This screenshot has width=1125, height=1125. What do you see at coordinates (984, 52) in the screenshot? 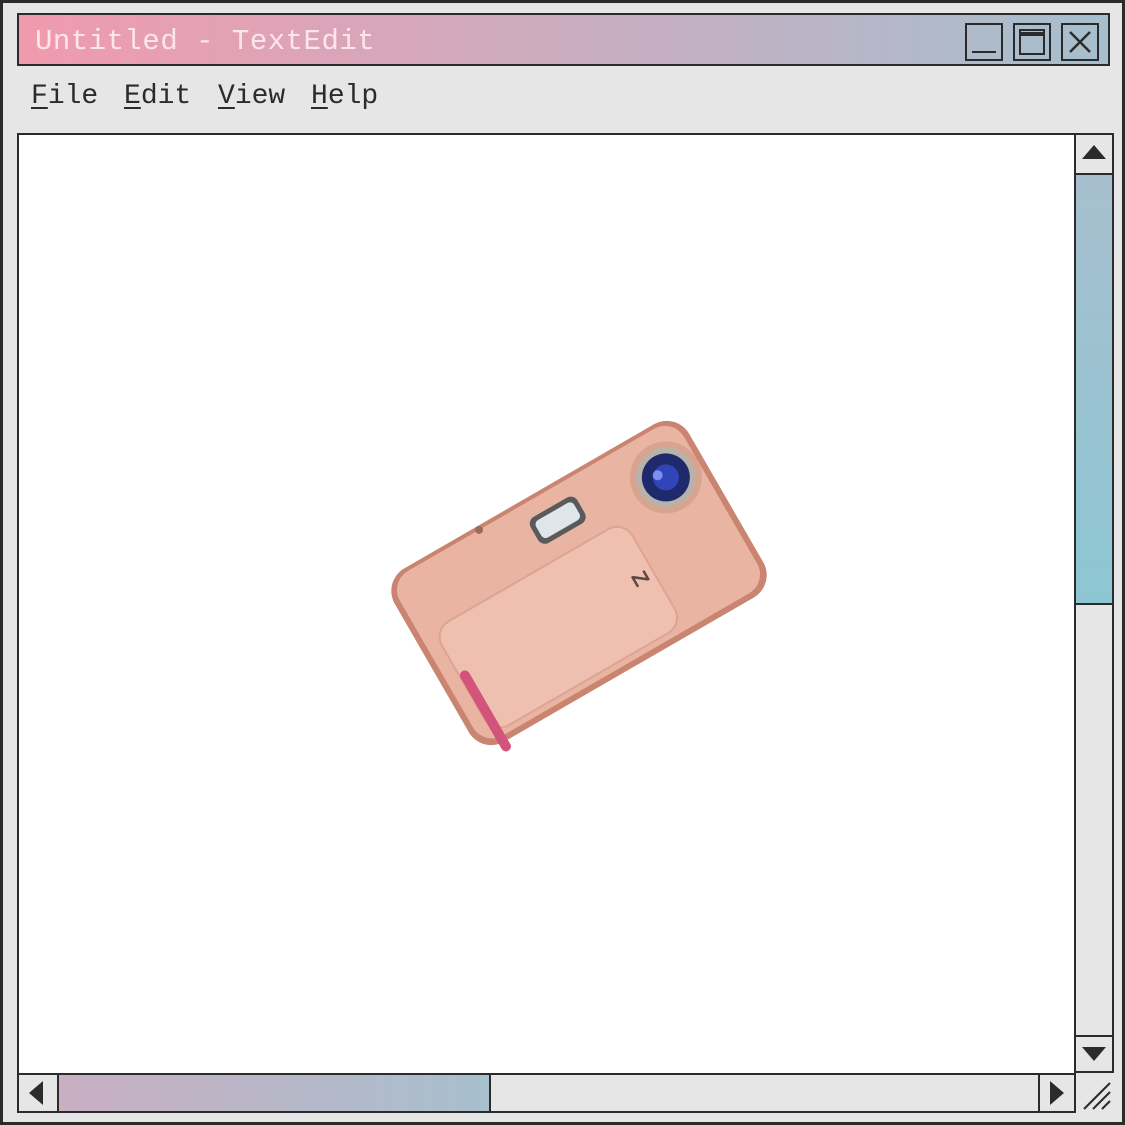
I see `minimize-icon` at bounding box center [984, 52].